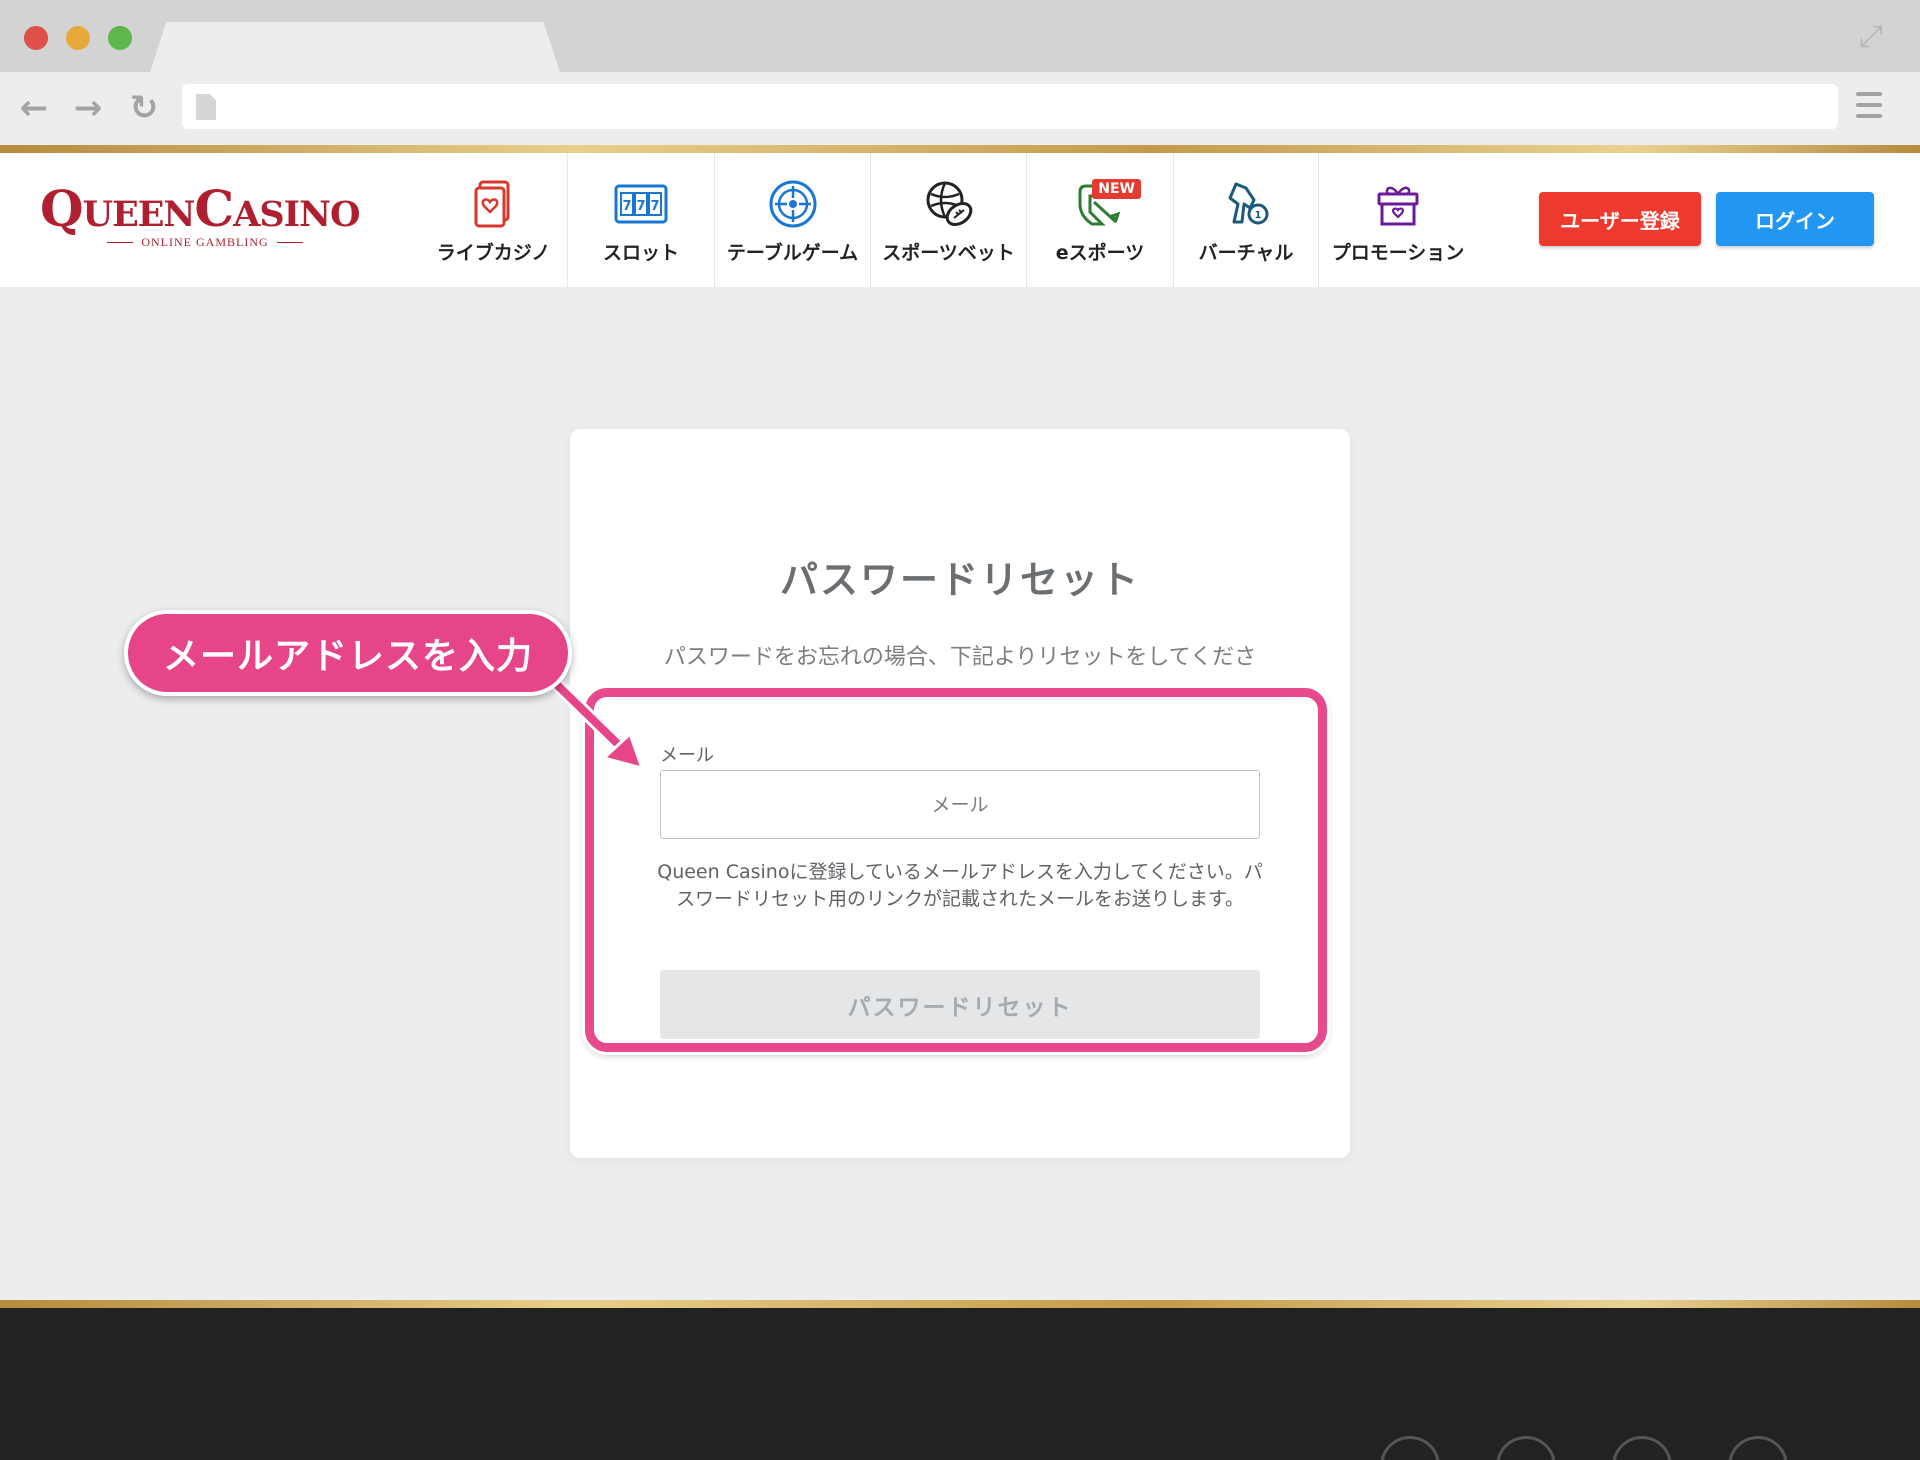  Describe the element at coordinates (959, 580) in the screenshot. I see `page-title: パスワードリセット` at that location.